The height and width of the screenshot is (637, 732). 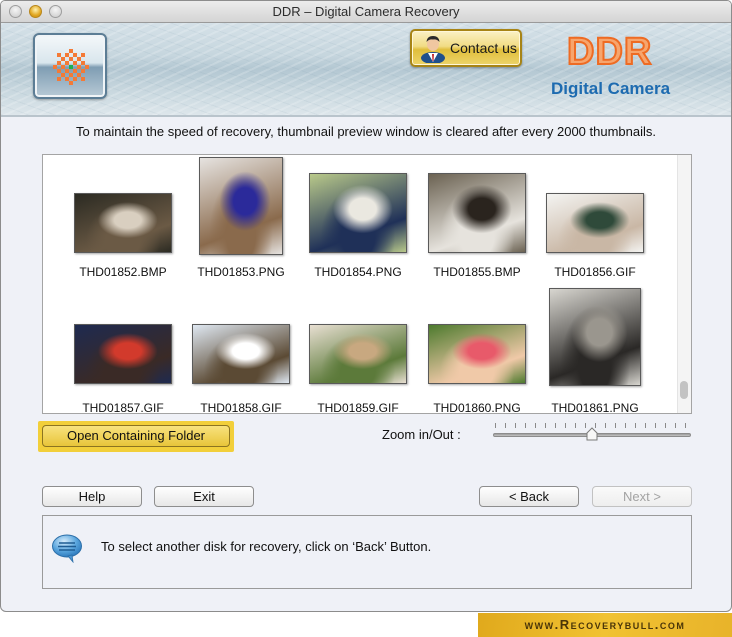 What do you see at coordinates (684, 284) in the screenshot?
I see `vertical-scrollbar` at bounding box center [684, 284].